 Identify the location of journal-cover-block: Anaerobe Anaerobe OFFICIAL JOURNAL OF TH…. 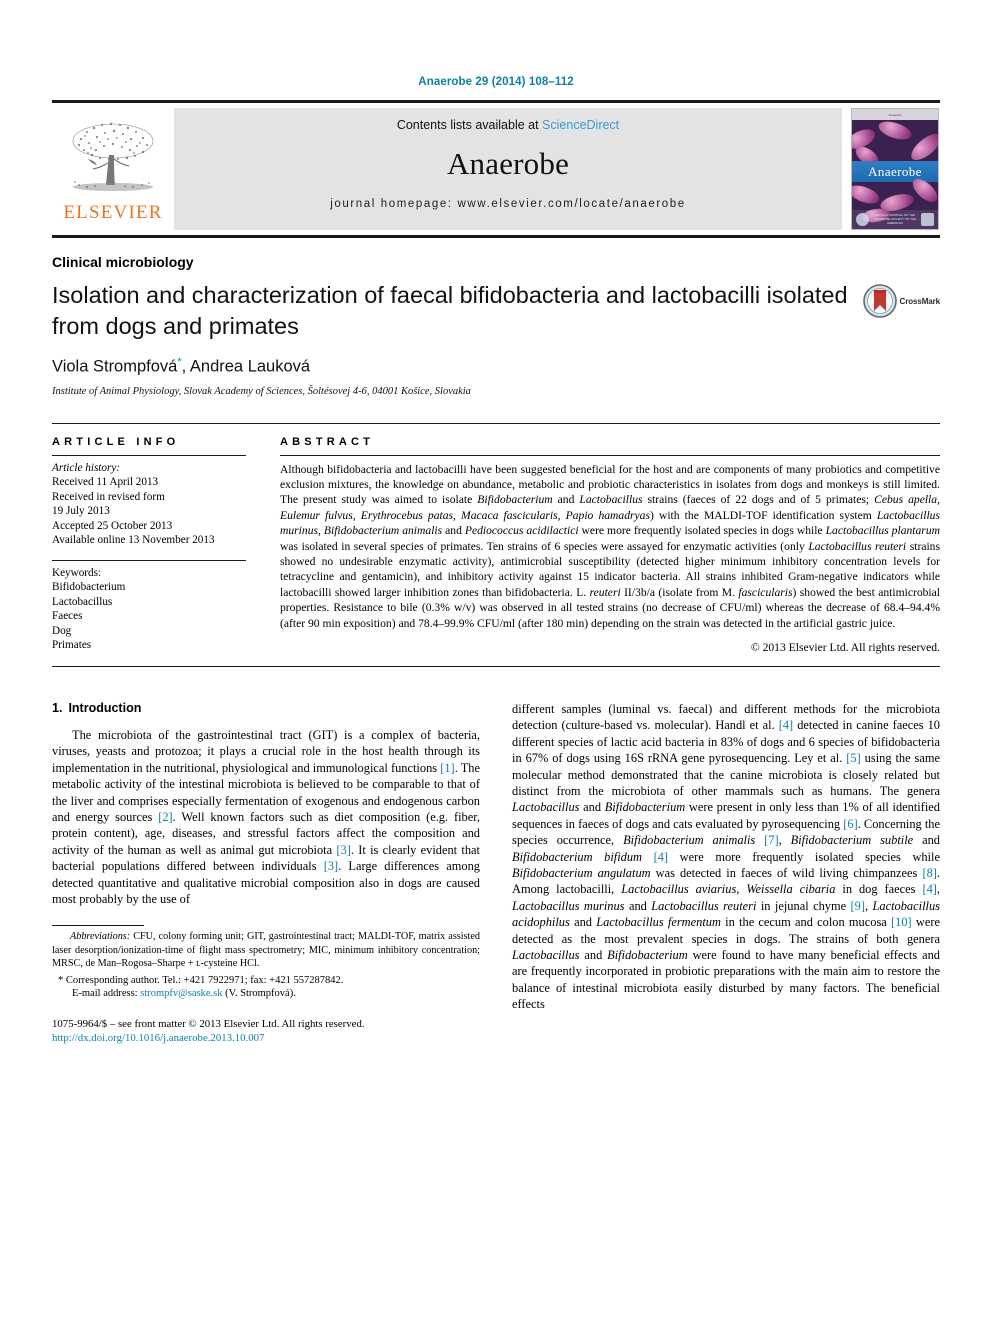
(891, 169).